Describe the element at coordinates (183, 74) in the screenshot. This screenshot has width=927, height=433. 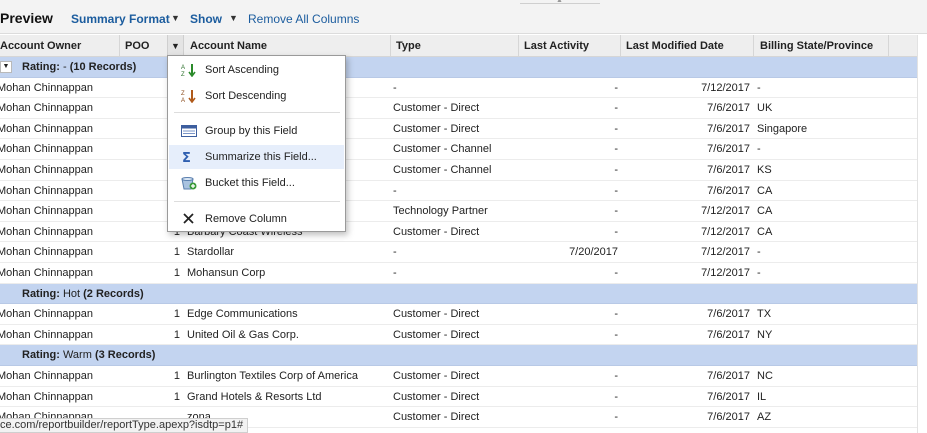
I see `svg-text: Z` at that location.